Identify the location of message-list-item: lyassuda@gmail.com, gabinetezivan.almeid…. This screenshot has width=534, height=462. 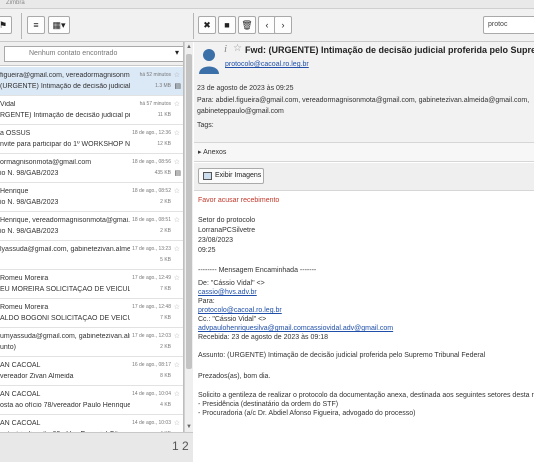
(91, 255).